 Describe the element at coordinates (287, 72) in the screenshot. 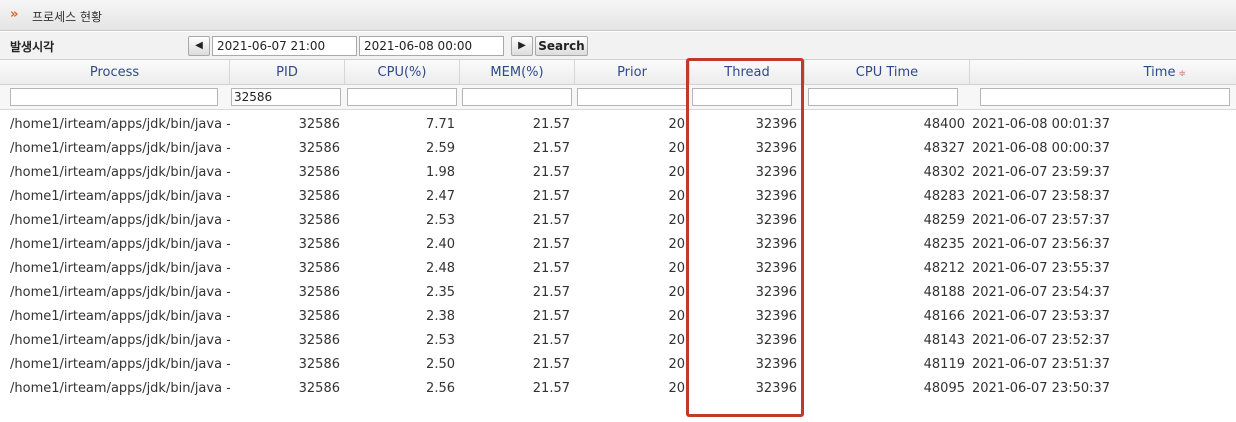

I see `column-header-pid: PID` at that location.